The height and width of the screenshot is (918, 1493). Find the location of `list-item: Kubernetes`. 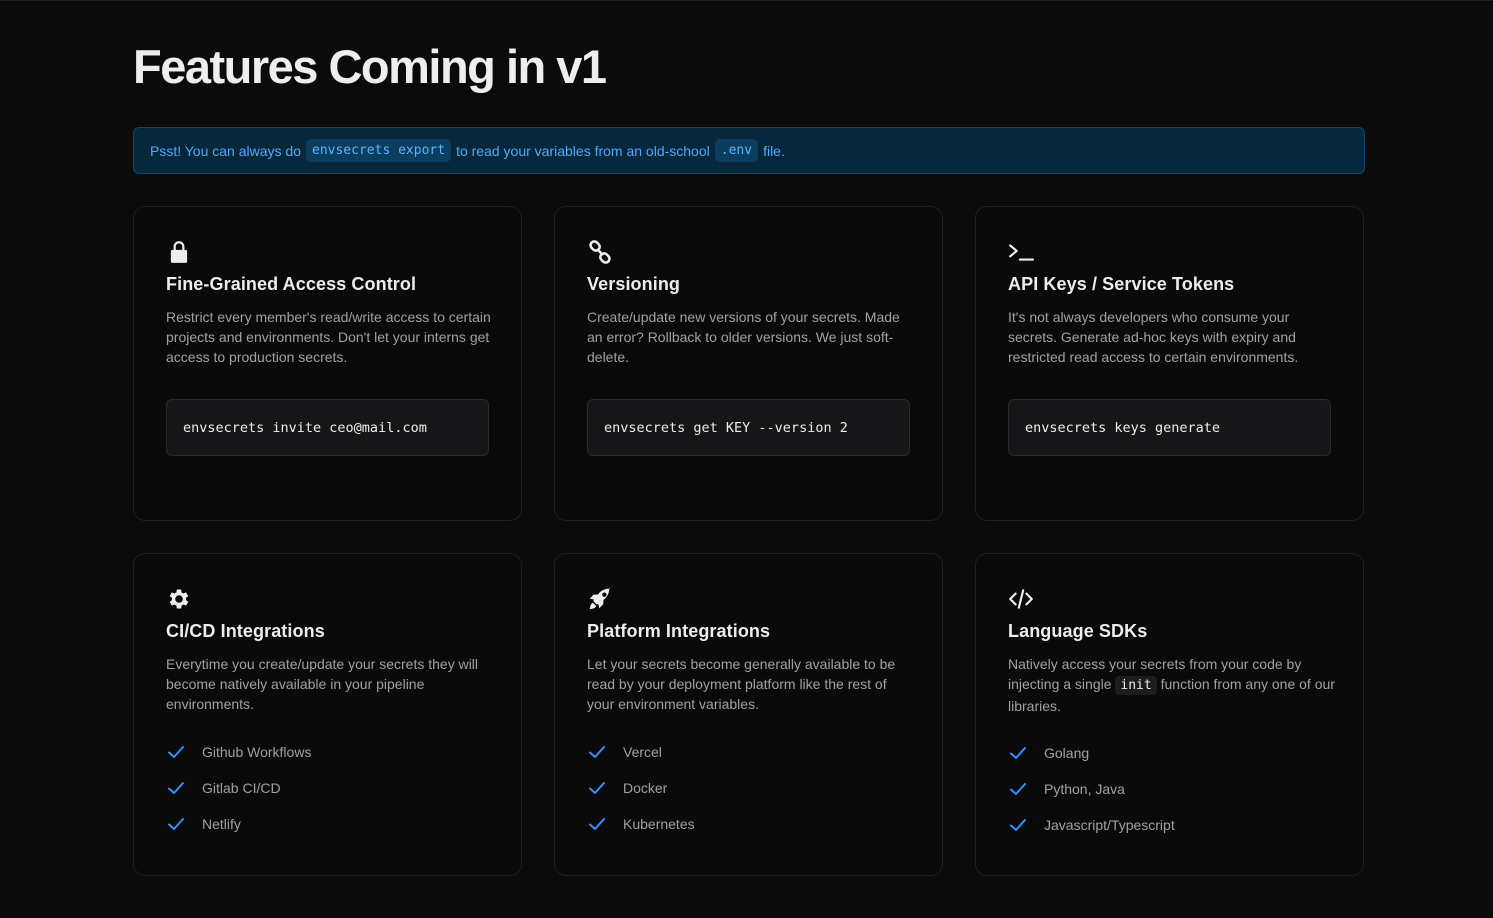

list-item: Kubernetes is located at coordinates (641, 824).